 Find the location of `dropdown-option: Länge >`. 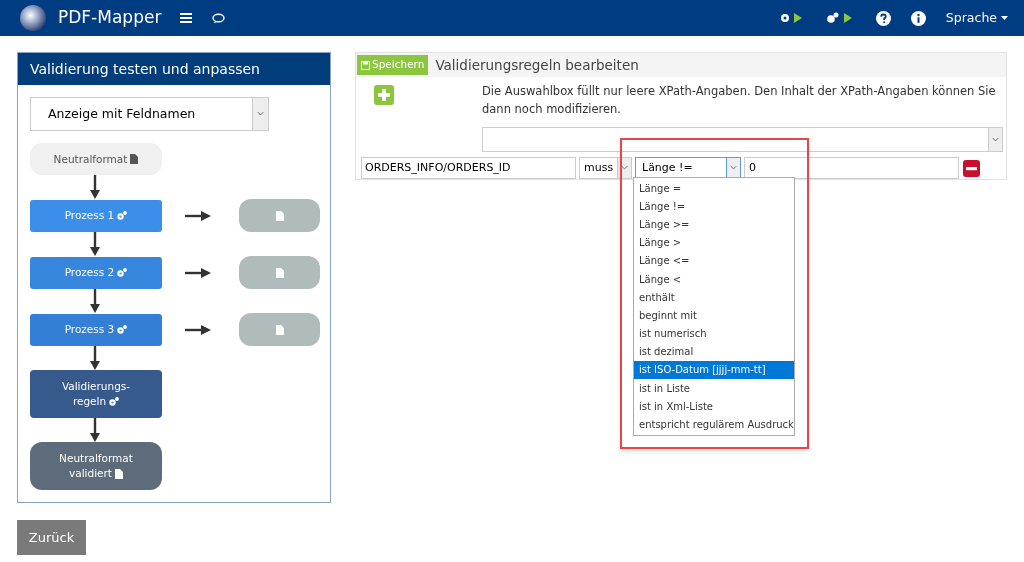

dropdown-option: Länge > is located at coordinates (714, 242).